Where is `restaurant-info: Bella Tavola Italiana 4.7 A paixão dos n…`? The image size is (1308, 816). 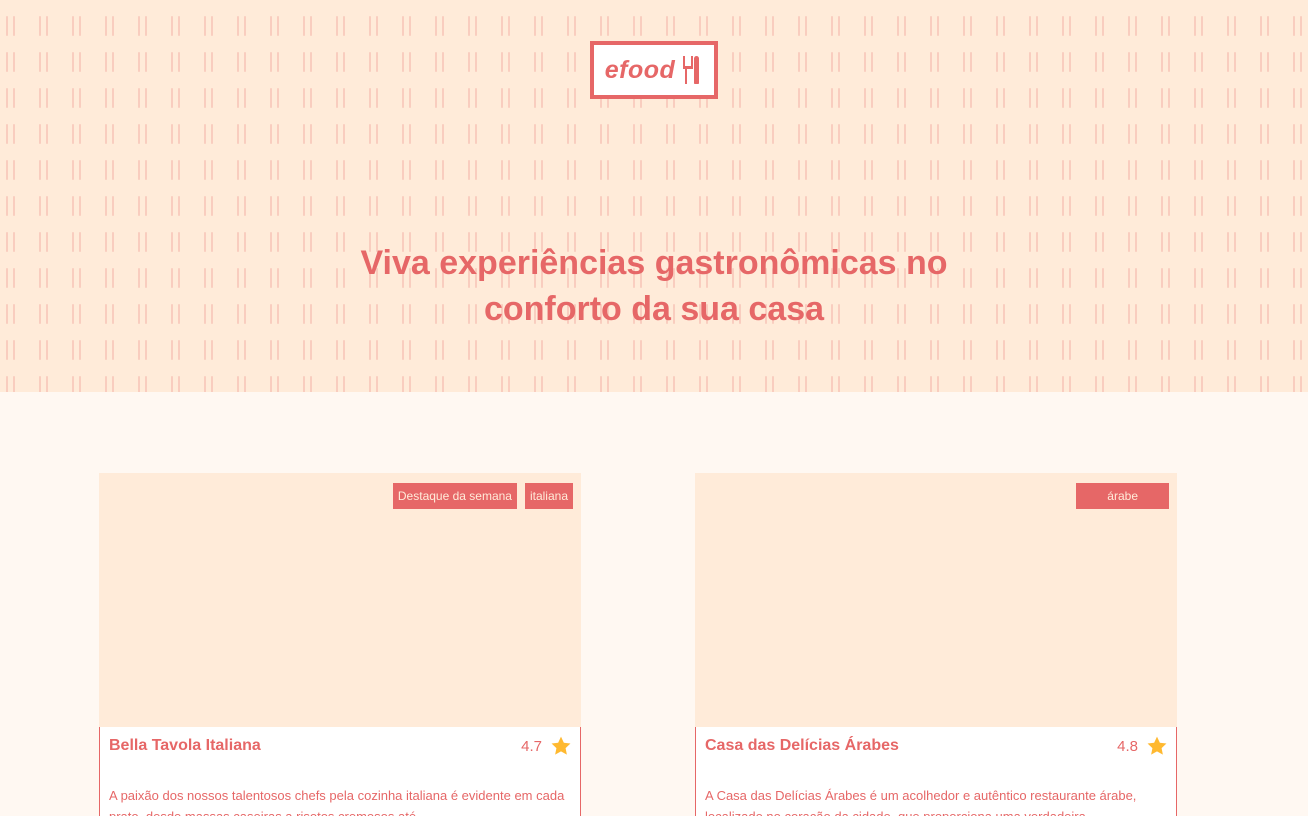 restaurant-info: Bella Tavola Italiana 4.7 A paixão dos n… is located at coordinates (340, 771).